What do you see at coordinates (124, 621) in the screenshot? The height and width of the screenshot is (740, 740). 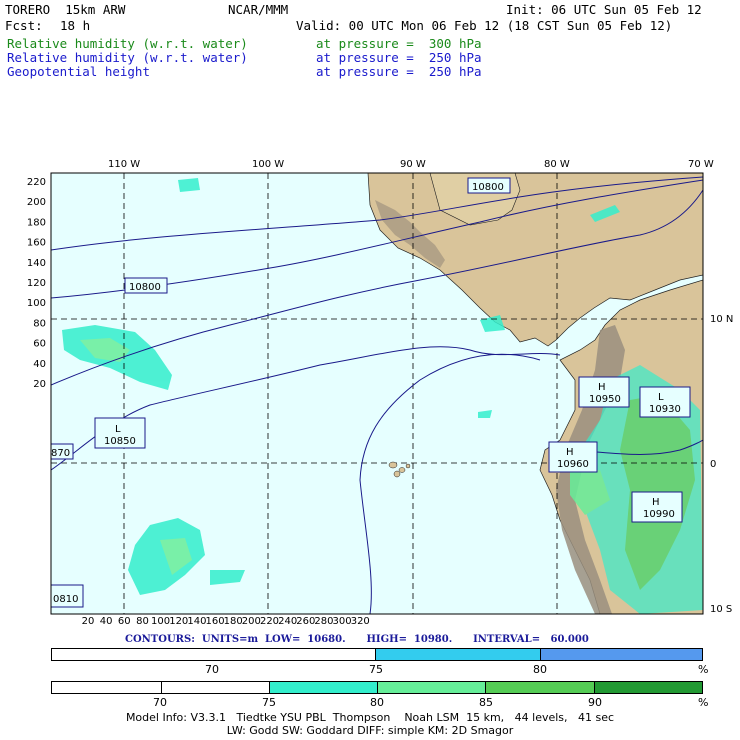 I see `x-tick-label: 60` at bounding box center [124, 621].